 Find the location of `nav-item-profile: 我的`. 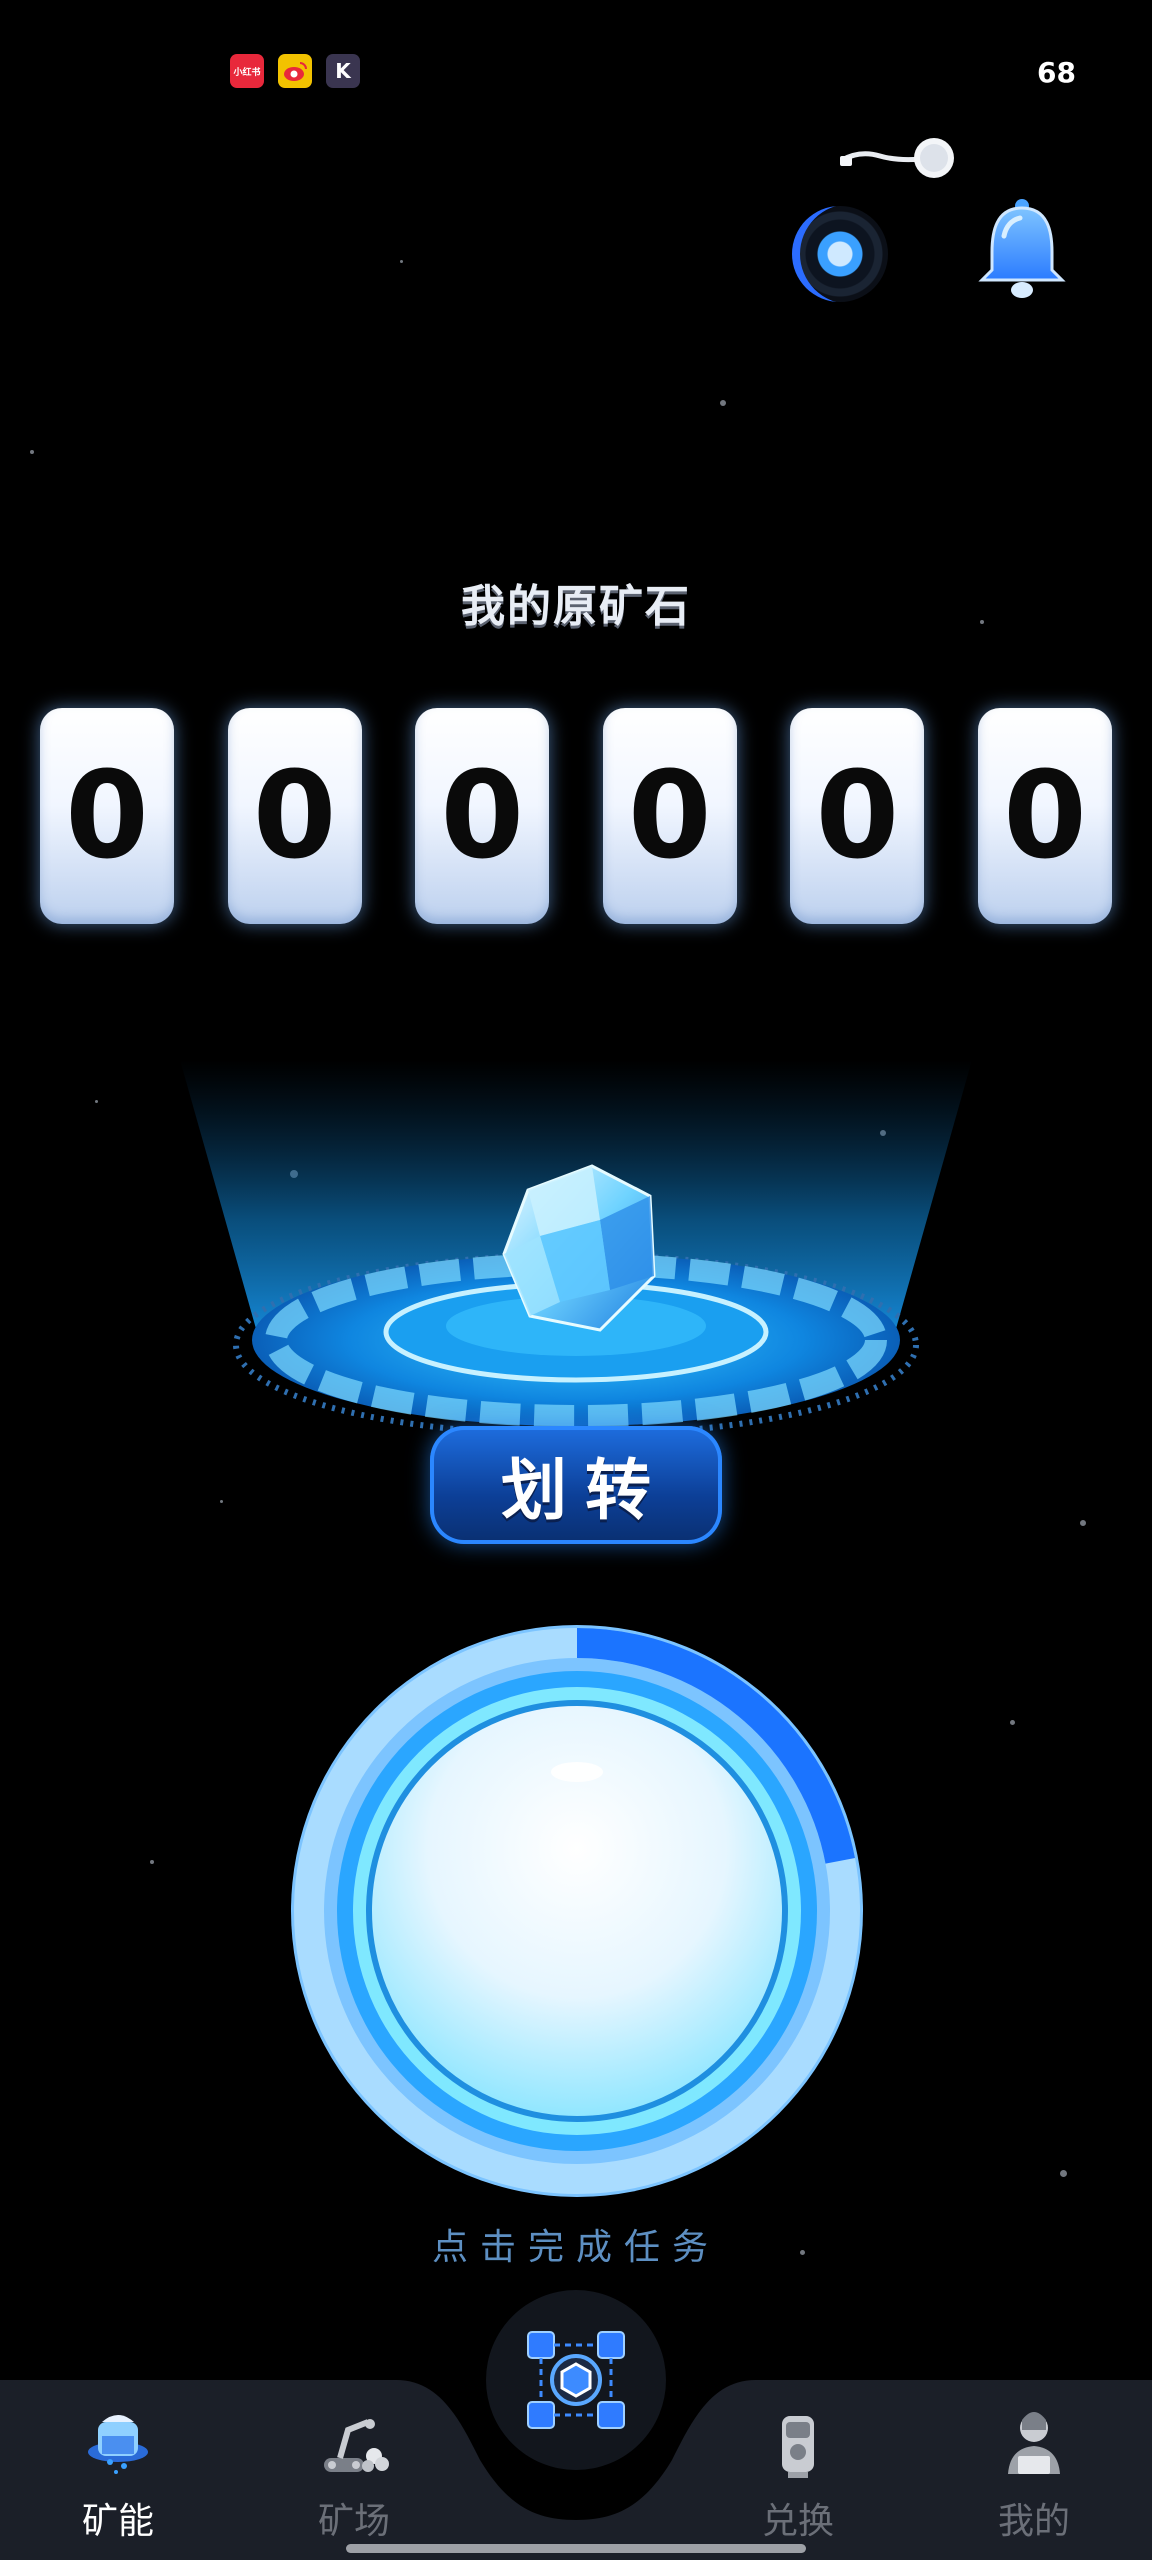

nav-item-profile: 我的 is located at coordinates (1034, 2470).